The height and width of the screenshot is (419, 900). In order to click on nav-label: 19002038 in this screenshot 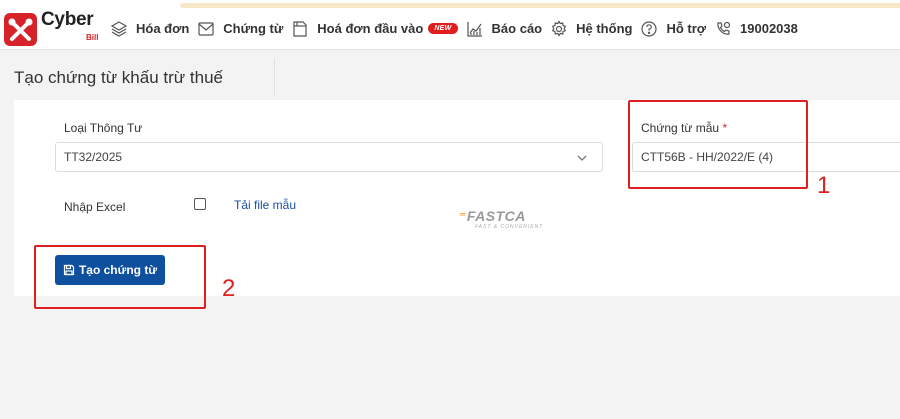, I will do `click(769, 28)`.